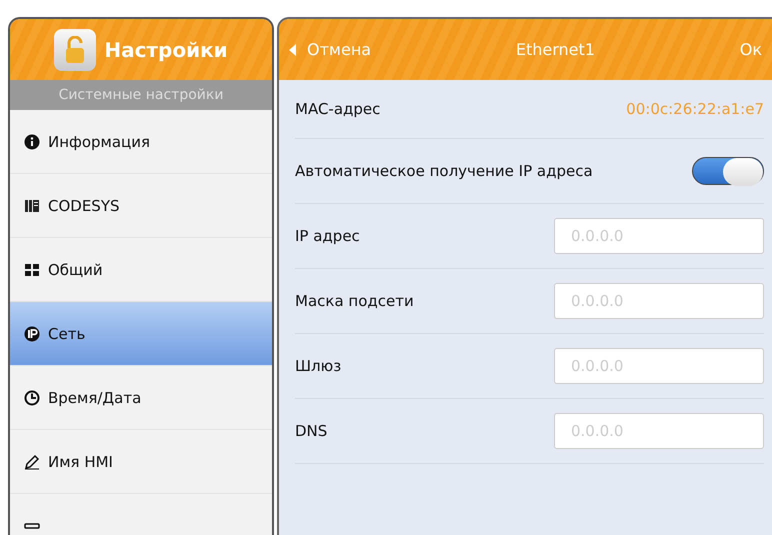 This screenshot has height=535, width=772. What do you see at coordinates (141, 95) in the screenshot?
I see `section-header: Системные настройки` at bounding box center [141, 95].